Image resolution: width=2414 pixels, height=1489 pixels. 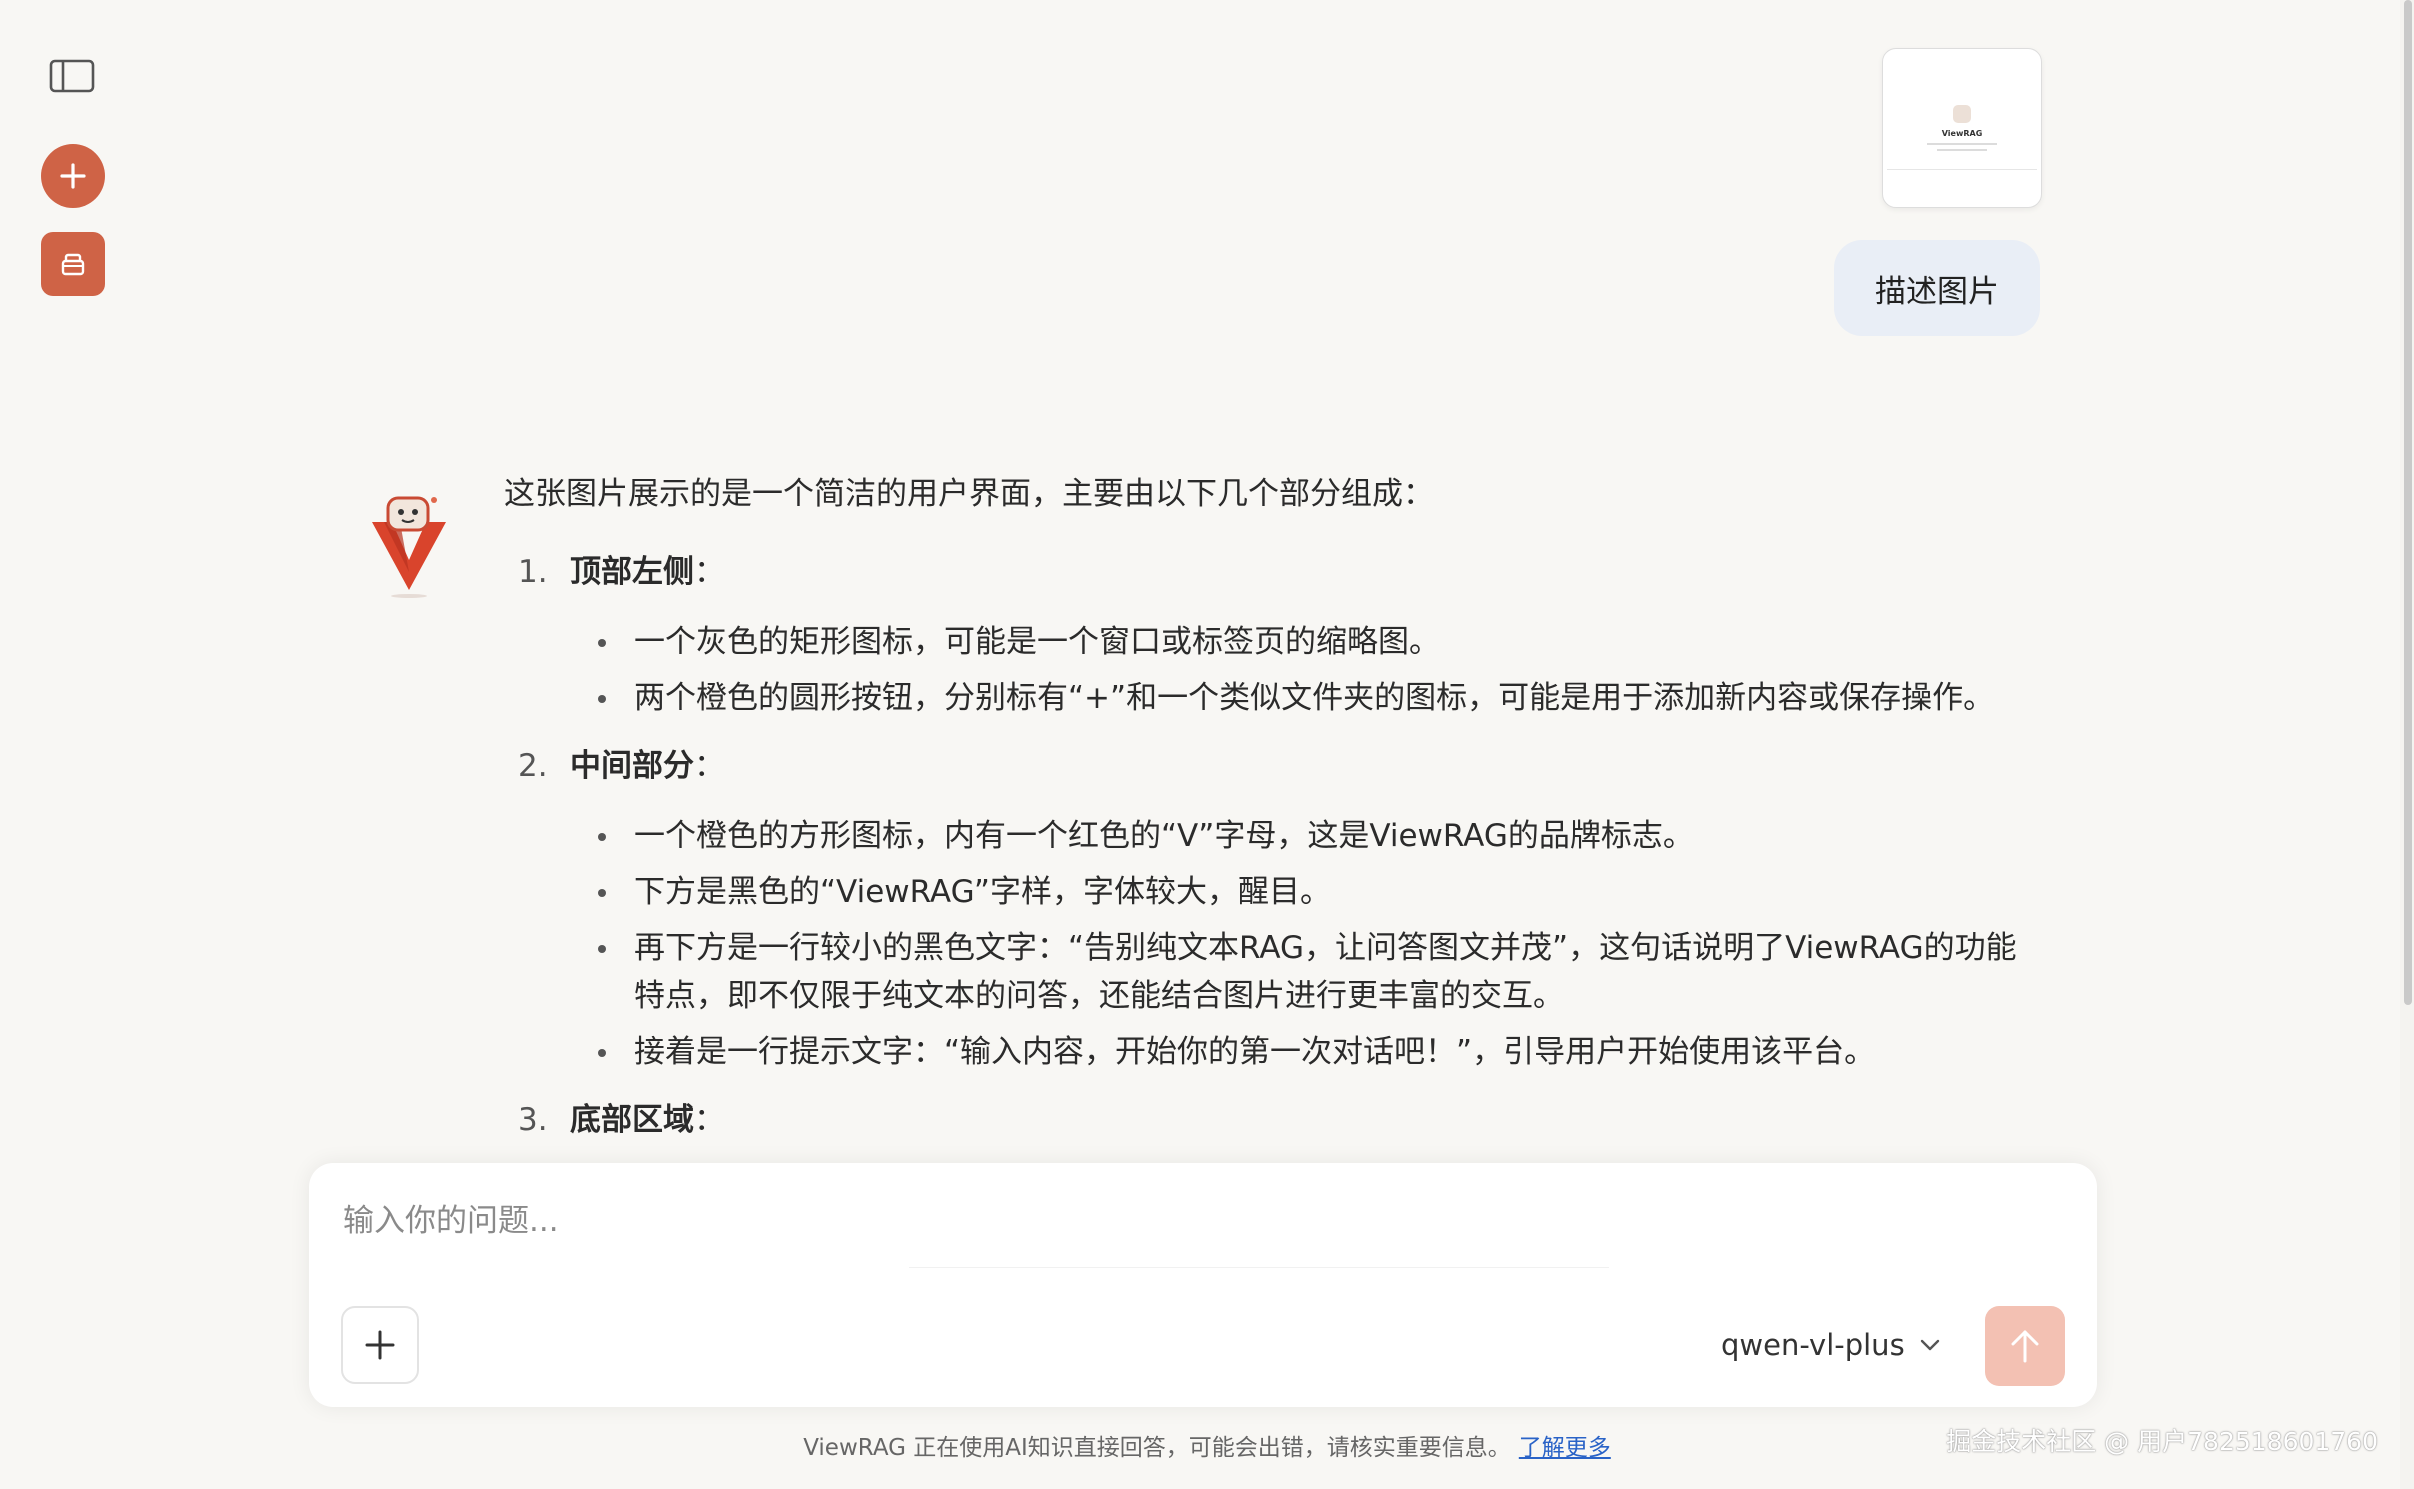 I want to click on folder-icon, so click(x=73, y=264).